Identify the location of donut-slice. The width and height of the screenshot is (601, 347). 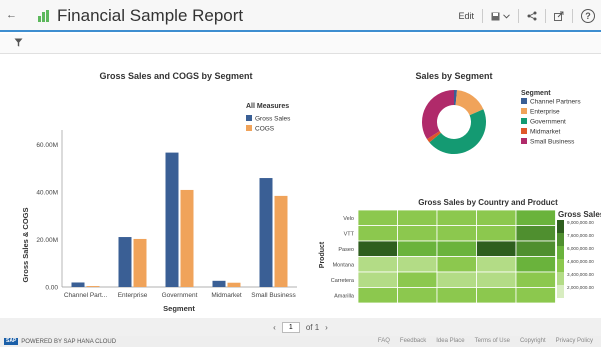
(437, 115).